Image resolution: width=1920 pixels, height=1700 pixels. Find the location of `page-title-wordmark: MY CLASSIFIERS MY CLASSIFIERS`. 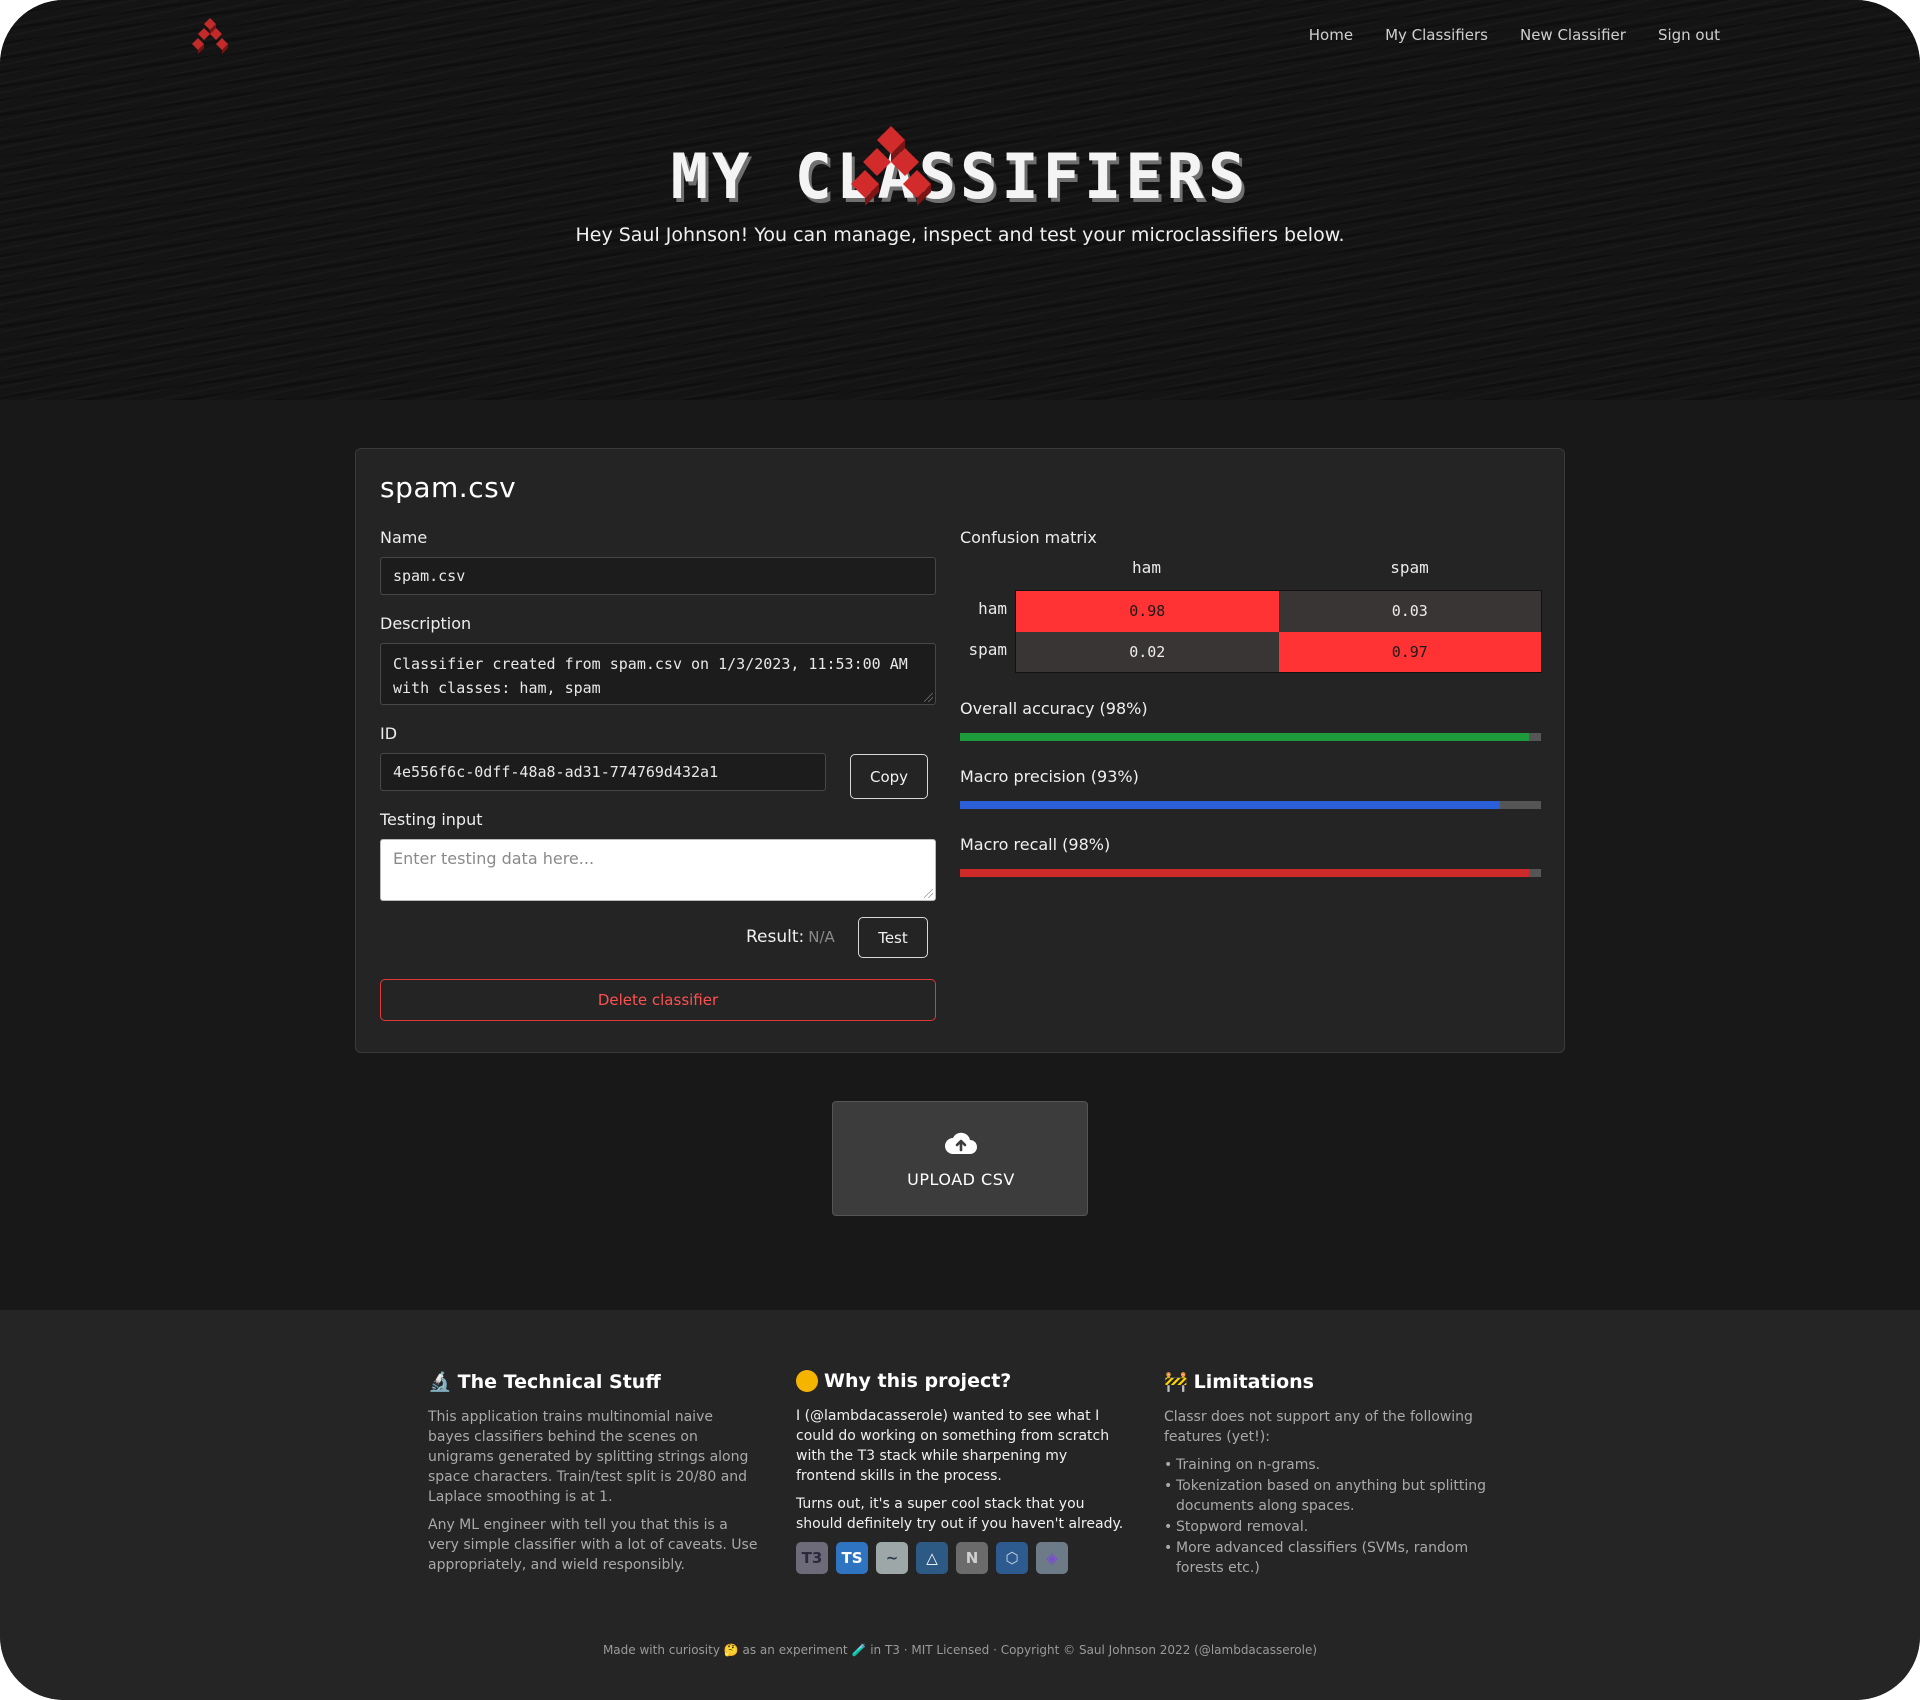

page-title-wordmark: MY CLASSIFIERS MY CLASSIFIERS is located at coordinates (960, 168).